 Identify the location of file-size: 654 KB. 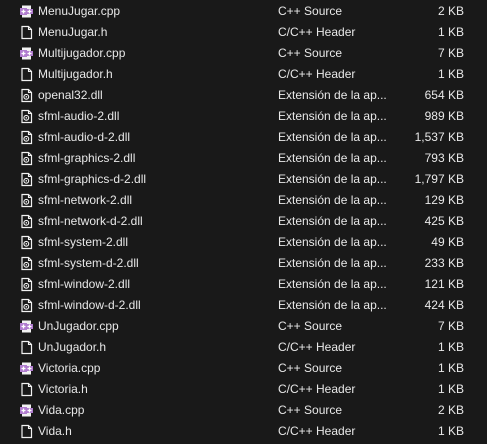
(444, 95).